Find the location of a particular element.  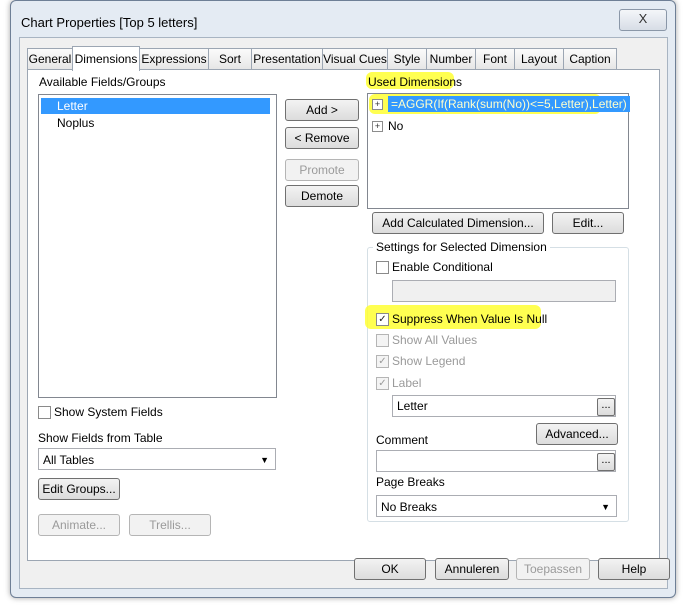

remove-button: < Remove is located at coordinates (322, 138).